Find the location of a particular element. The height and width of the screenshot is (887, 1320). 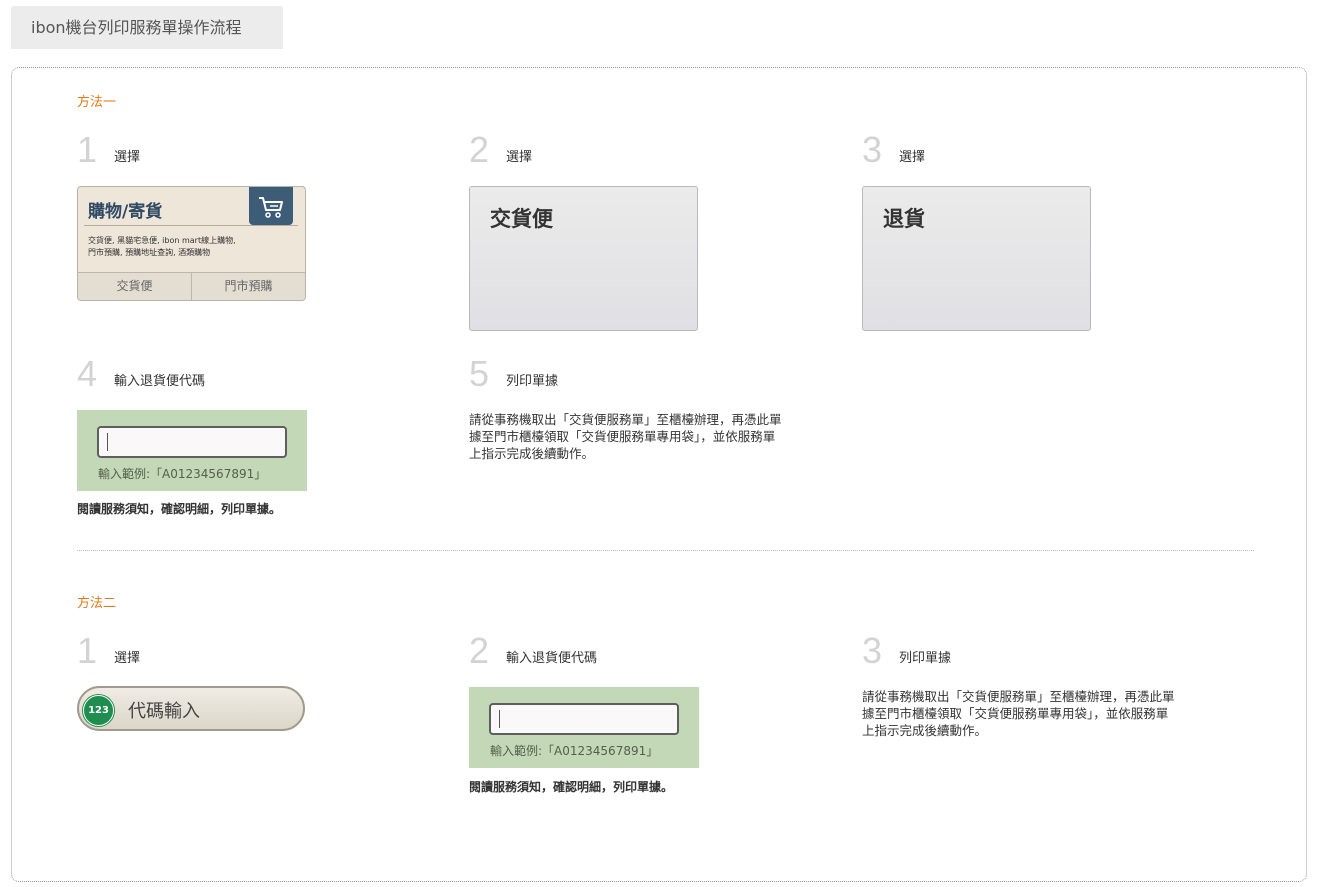

return-card: 退貨 is located at coordinates (976, 258).